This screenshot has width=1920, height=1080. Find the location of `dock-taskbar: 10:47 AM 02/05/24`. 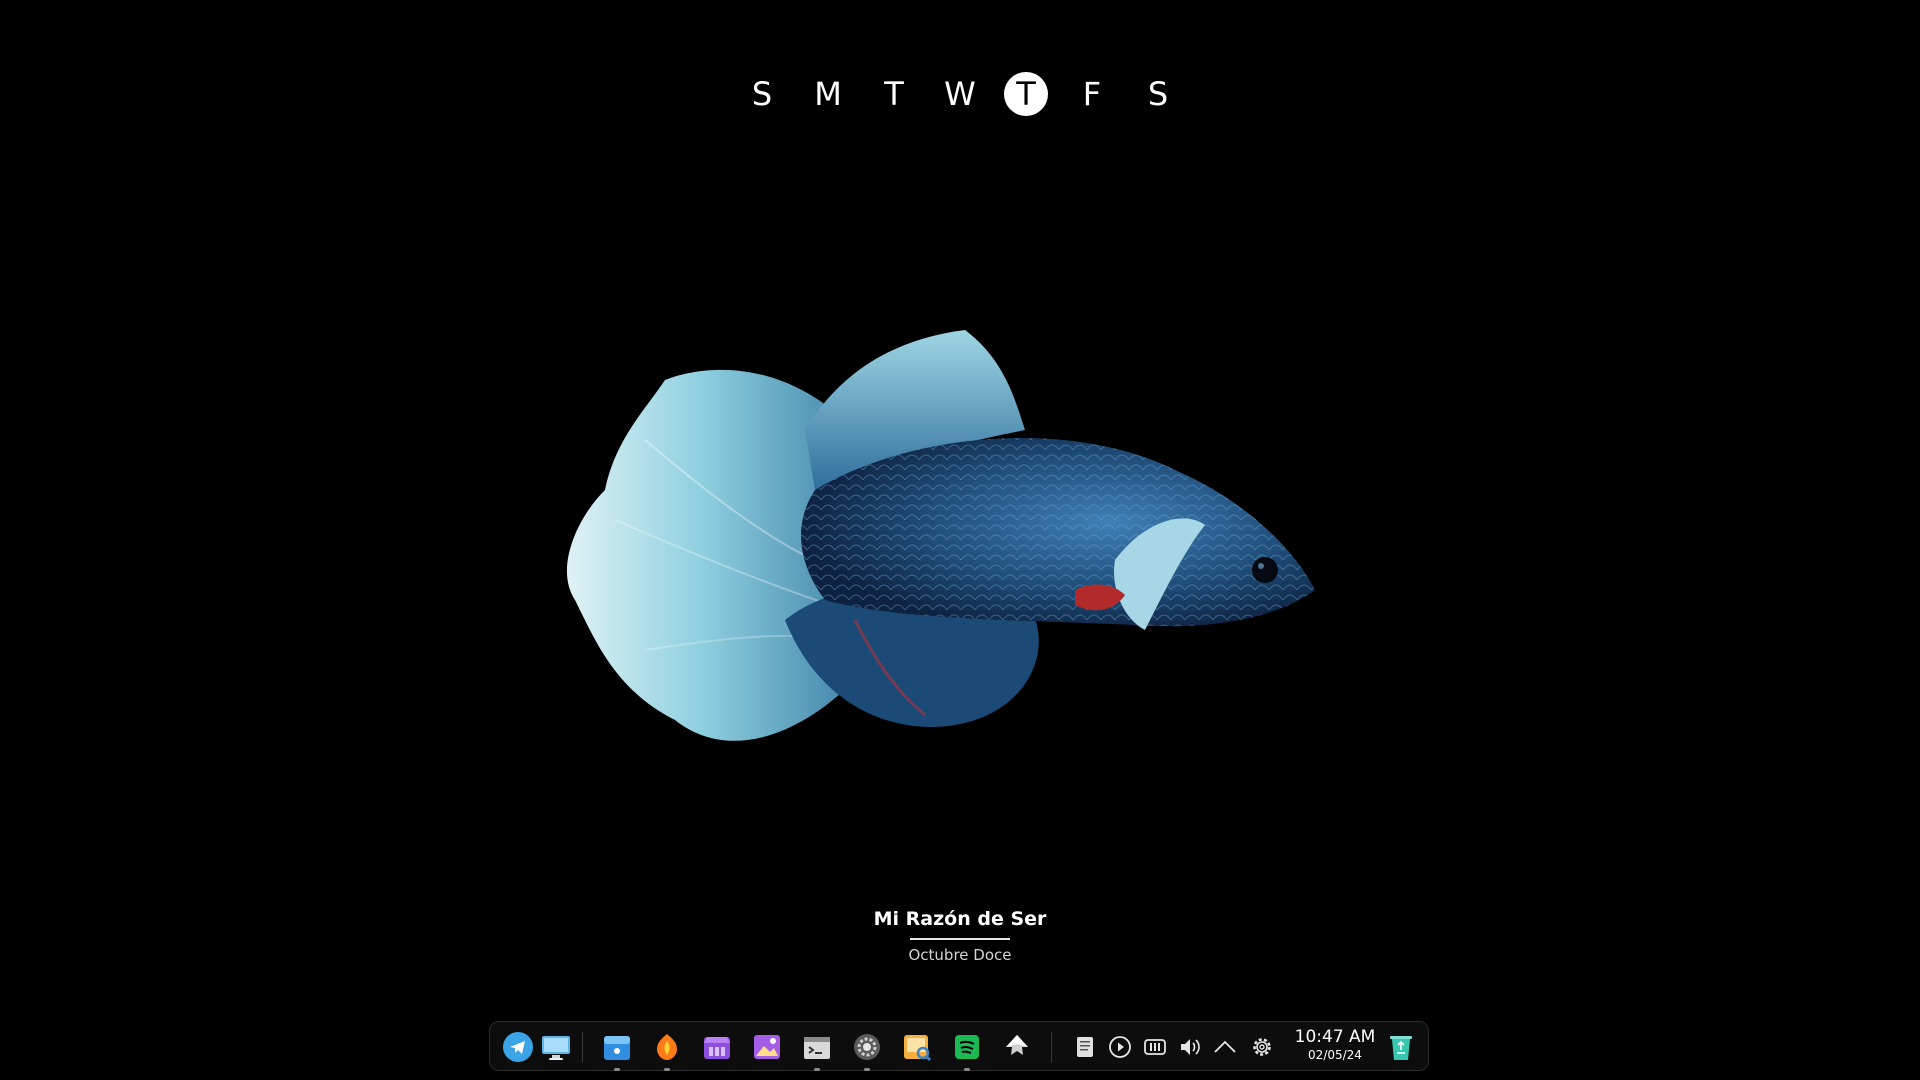

dock-taskbar: 10:47 AM 02/05/24 is located at coordinates (959, 1046).